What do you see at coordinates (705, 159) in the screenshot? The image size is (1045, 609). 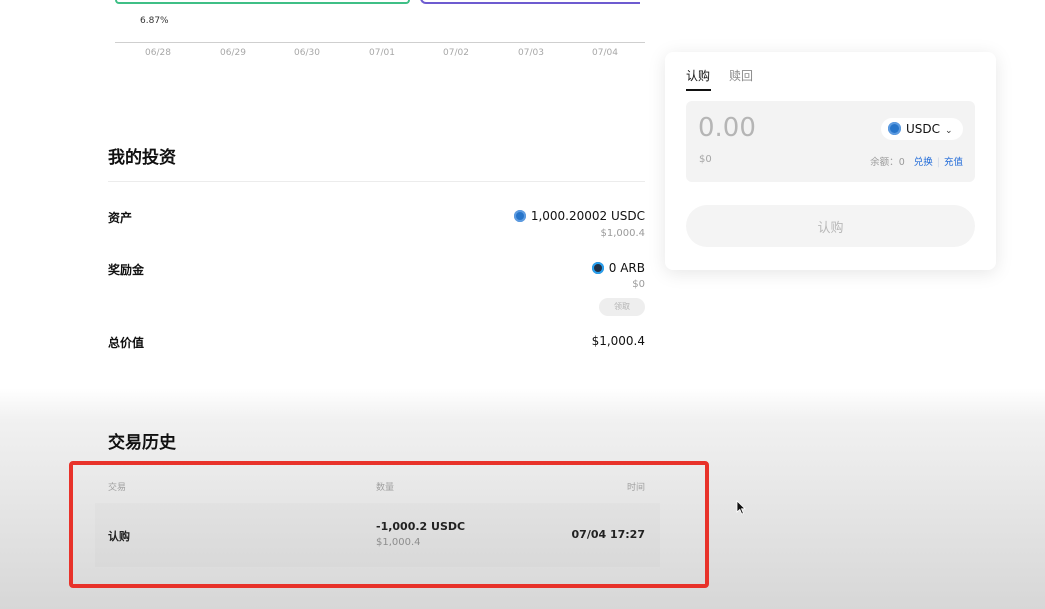 I see `amount-usd: $0` at bounding box center [705, 159].